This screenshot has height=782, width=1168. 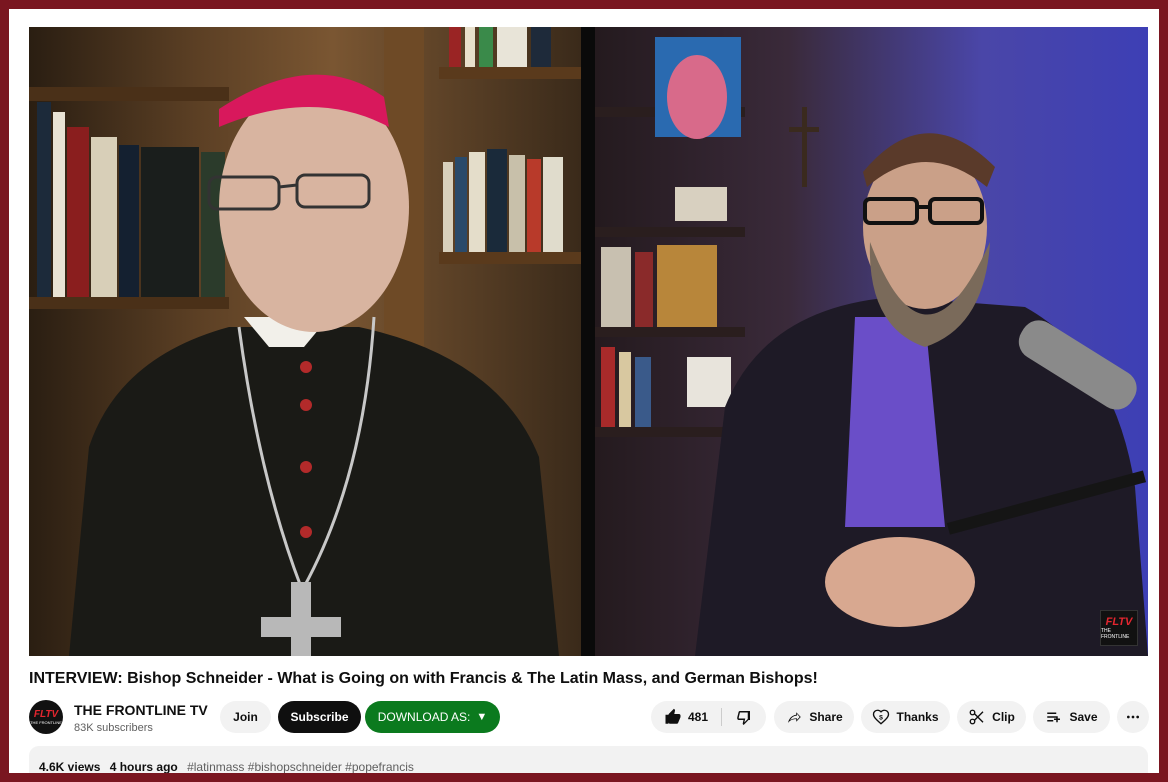 What do you see at coordinates (826, 717) in the screenshot?
I see `share-label: Share` at bounding box center [826, 717].